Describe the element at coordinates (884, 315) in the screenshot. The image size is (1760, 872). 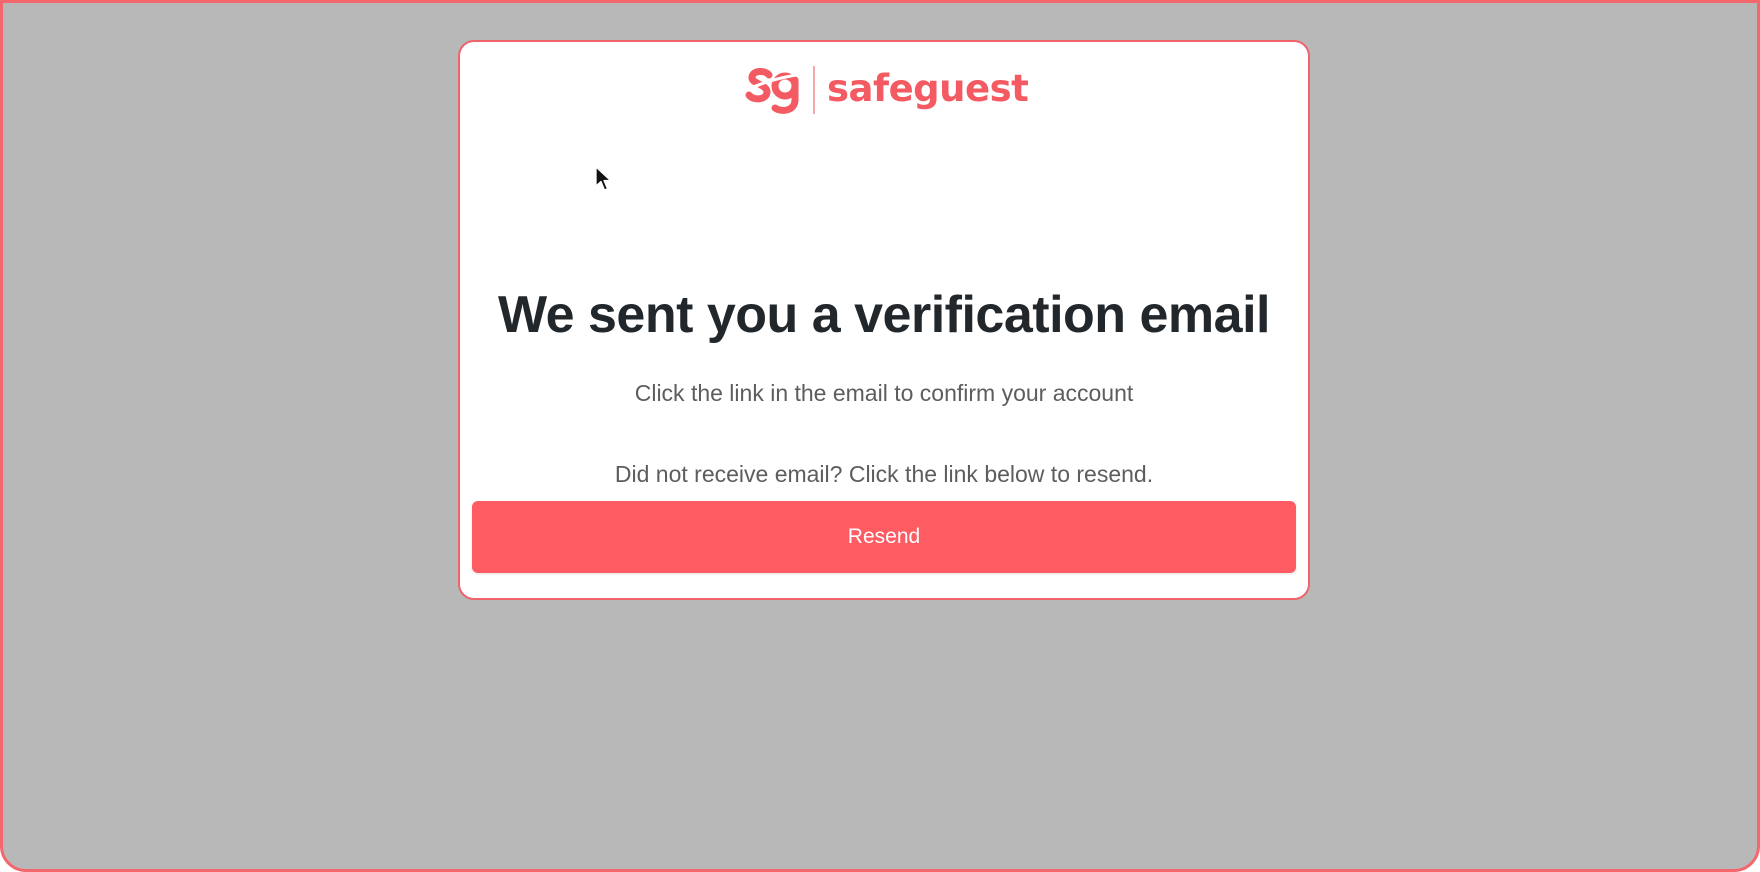
I see `page-title: We sent you a verification email` at that location.